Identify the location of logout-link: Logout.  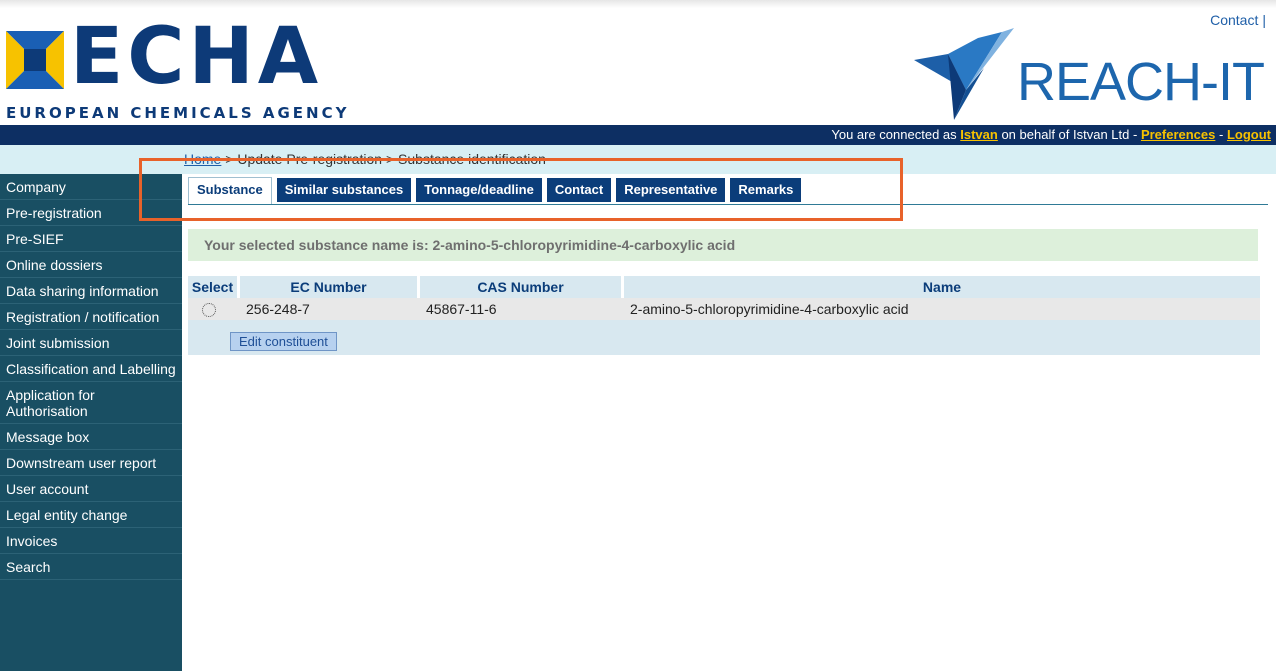
(1249, 134).